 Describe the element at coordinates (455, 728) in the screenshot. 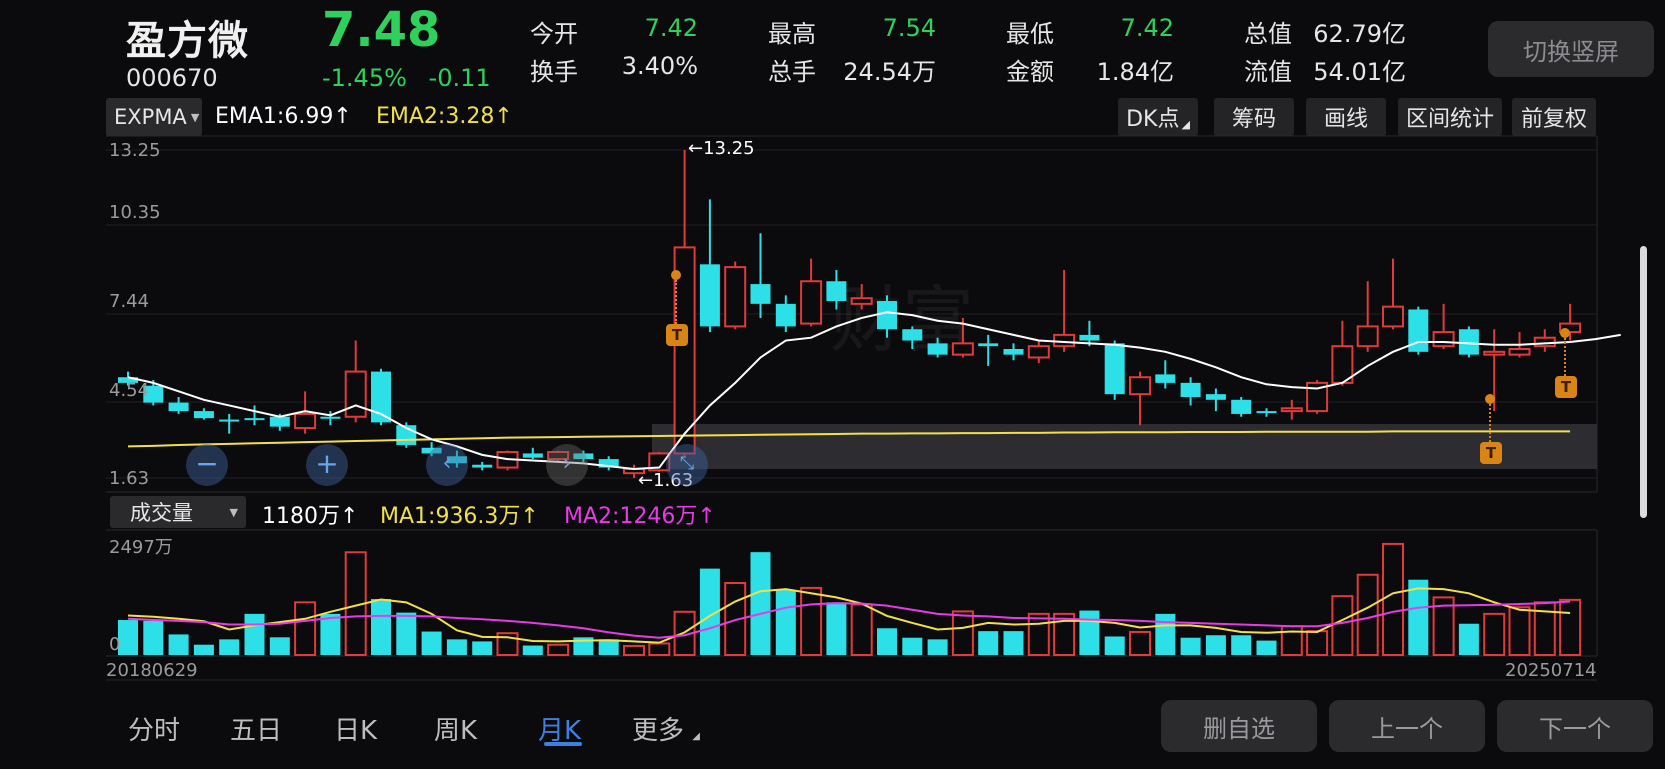

I see `tab-weekly-k: 周K` at that location.